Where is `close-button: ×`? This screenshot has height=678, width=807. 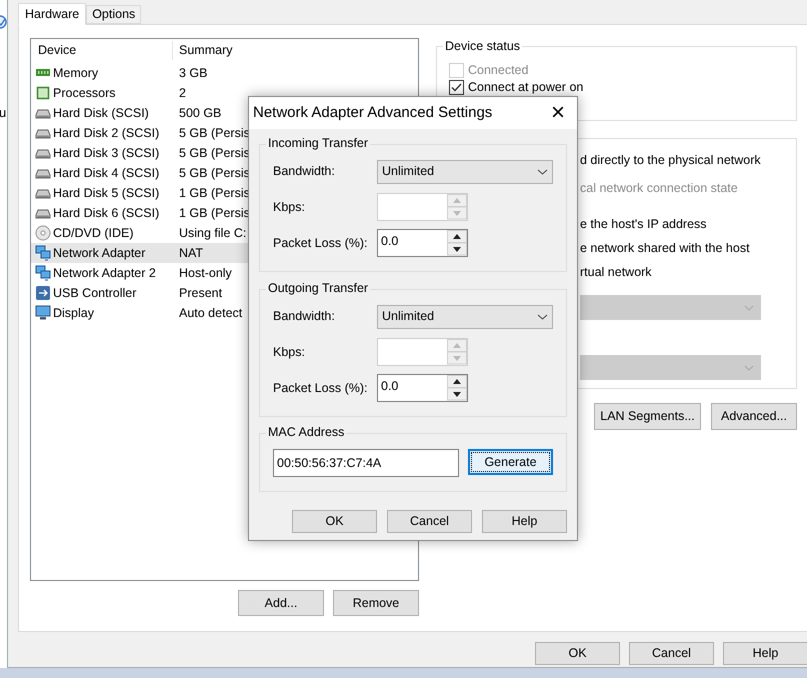 close-button: × is located at coordinates (558, 113).